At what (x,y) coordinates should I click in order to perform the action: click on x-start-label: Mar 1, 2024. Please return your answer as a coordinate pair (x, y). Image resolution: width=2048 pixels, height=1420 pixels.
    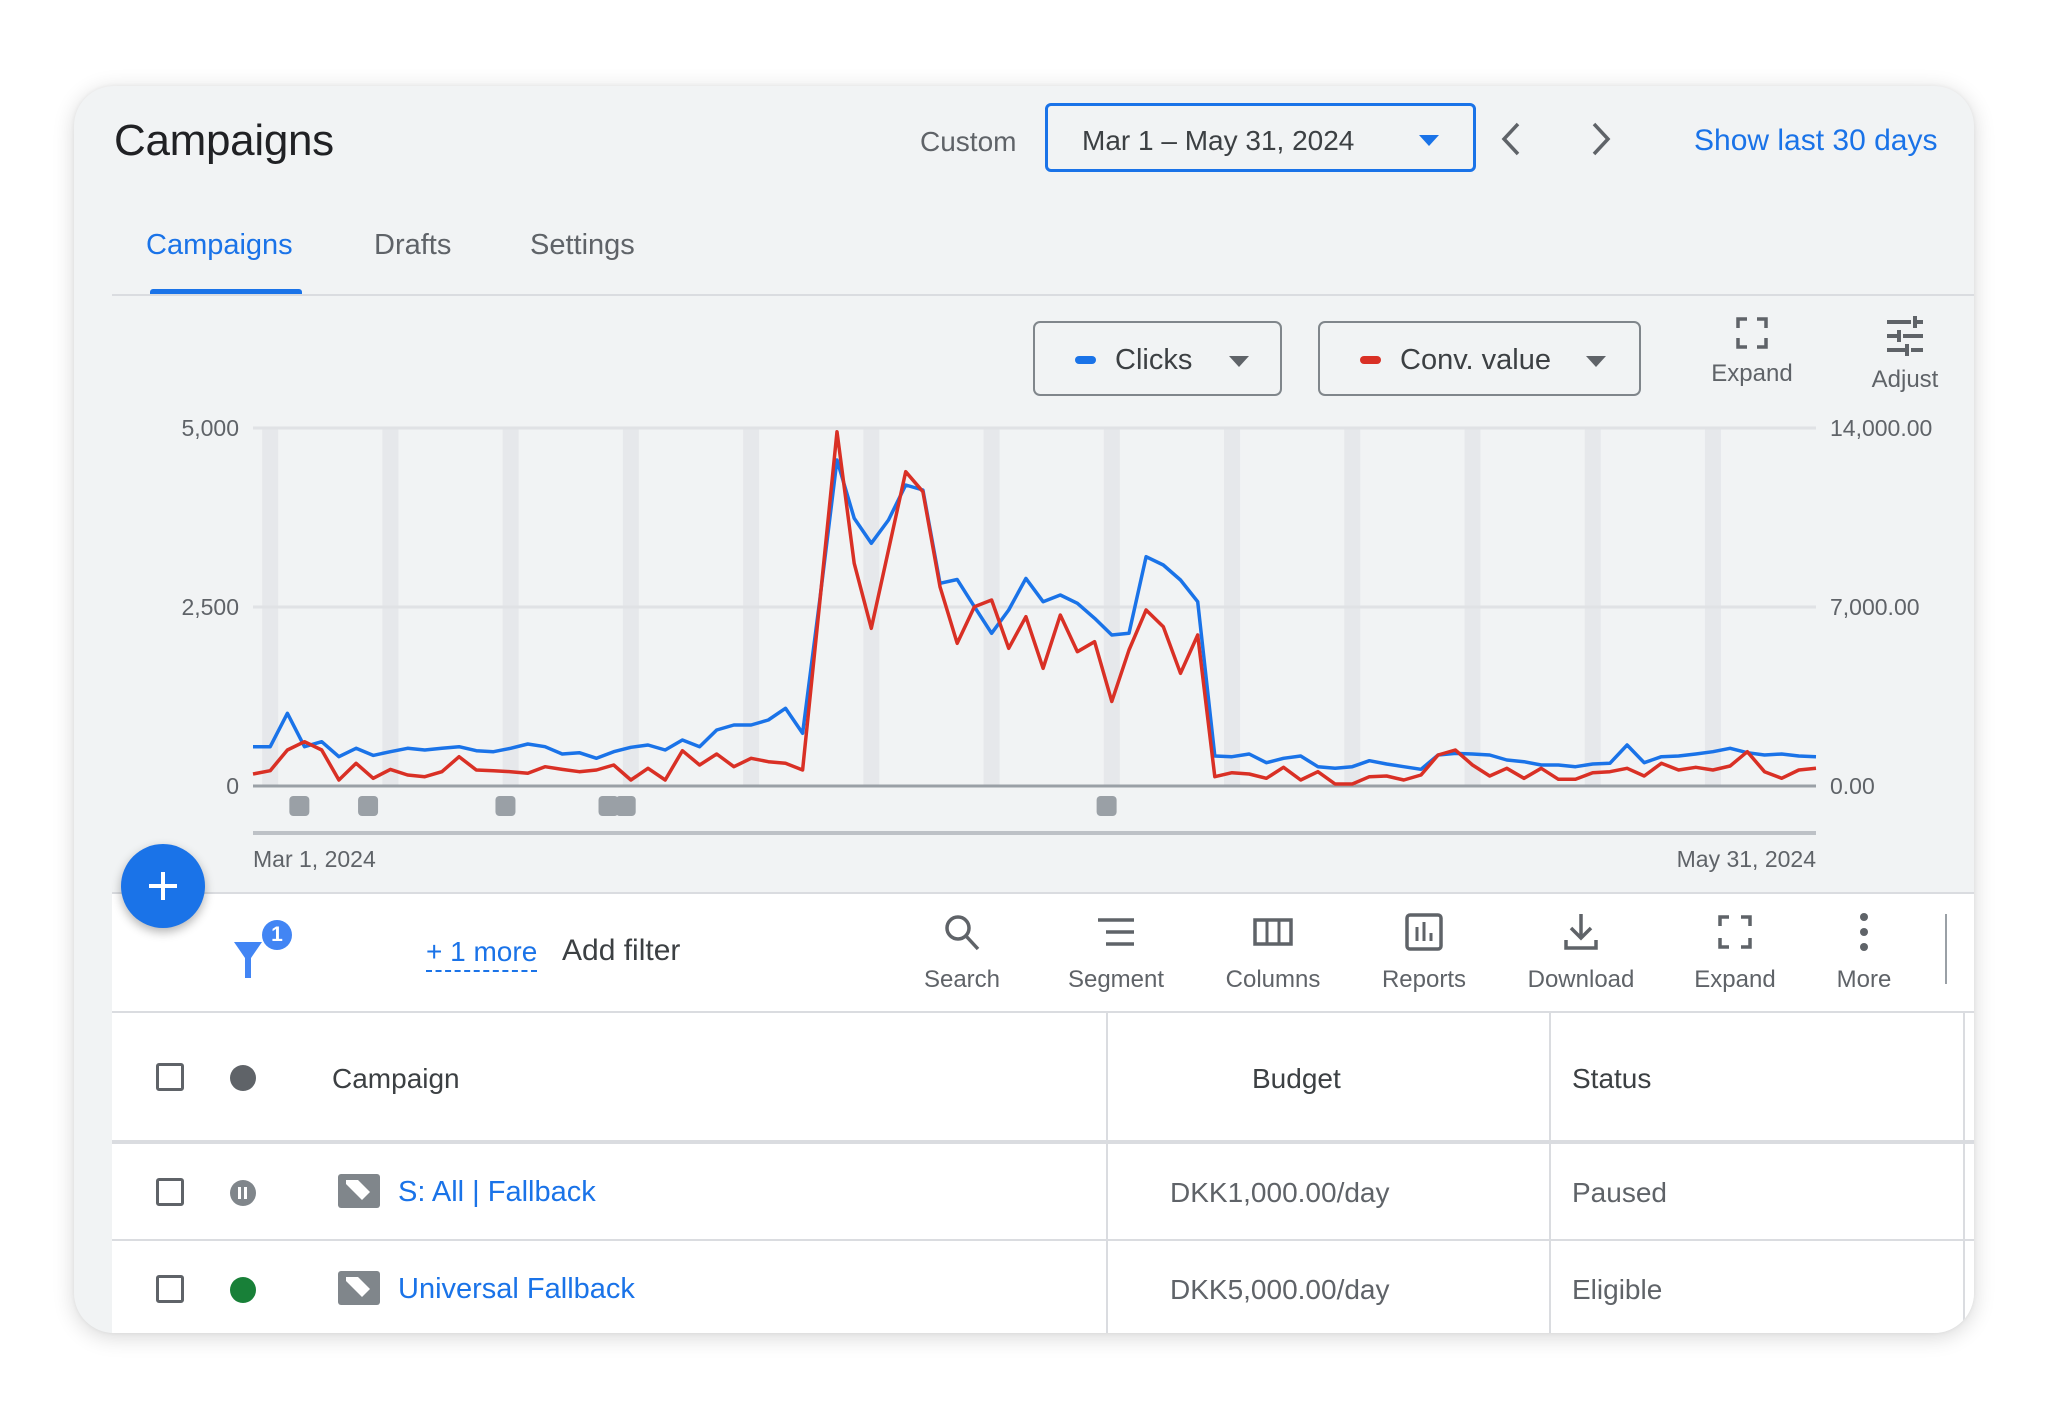
    Looking at the image, I should click on (314, 859).